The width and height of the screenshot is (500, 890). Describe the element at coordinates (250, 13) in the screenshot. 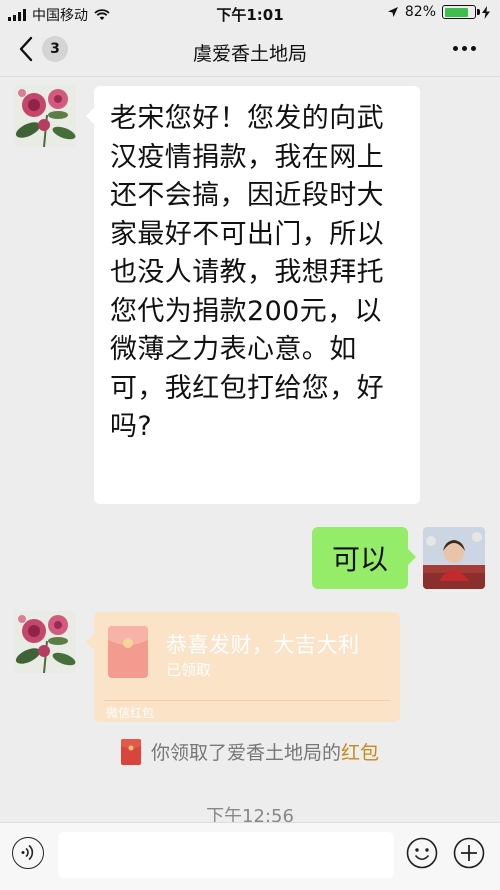

I see `status-bar: 中国移动 下午1:01 82%` at that location.